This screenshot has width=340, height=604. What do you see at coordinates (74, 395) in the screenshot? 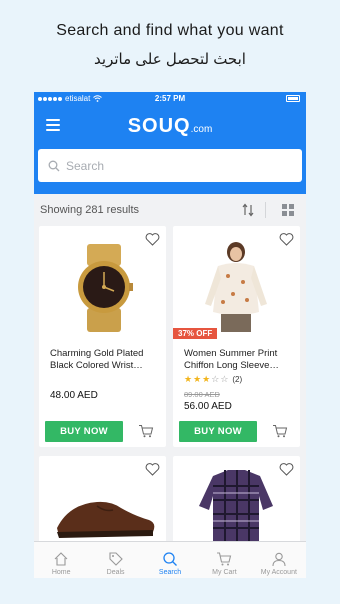
I see `product-price: 48.00 AED` at bounding box center [74, 395].